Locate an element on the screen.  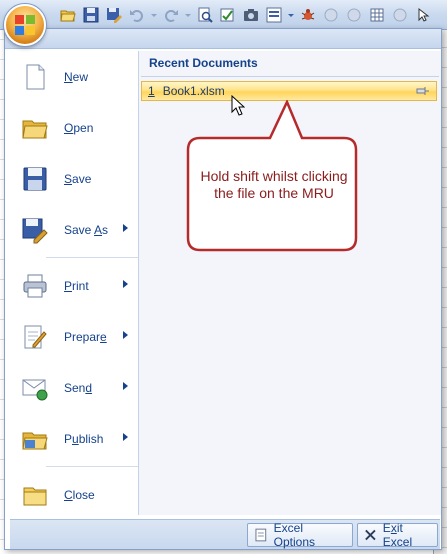
exit-excel-label: Exit Excel is located at coordinates (397, 535).